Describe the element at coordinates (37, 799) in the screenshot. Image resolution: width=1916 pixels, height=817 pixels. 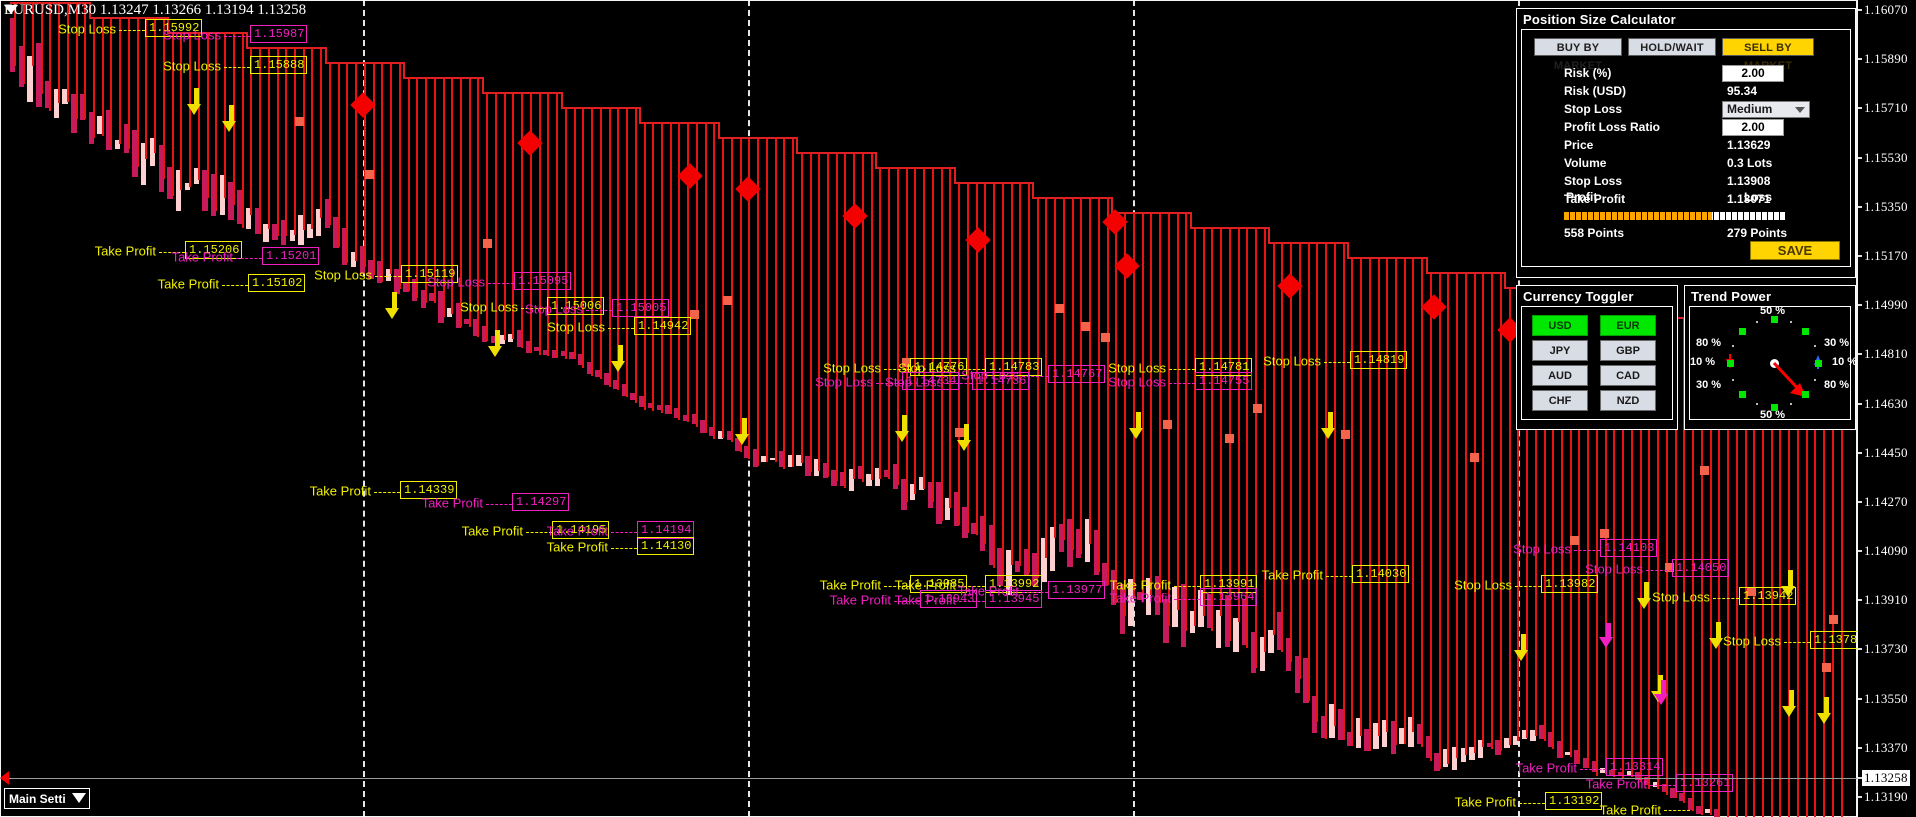
I see `main-settings-label: Main Setti` at that location.